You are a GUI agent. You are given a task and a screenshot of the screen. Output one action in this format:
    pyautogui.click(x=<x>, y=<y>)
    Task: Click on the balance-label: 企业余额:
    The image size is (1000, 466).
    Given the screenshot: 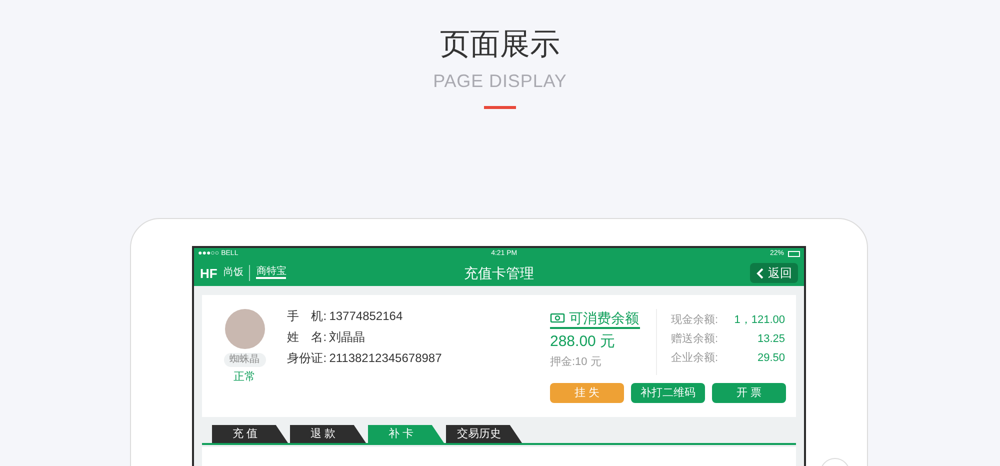 What is the action you would take?
    pyautogui.click(x=694, y=358)
    